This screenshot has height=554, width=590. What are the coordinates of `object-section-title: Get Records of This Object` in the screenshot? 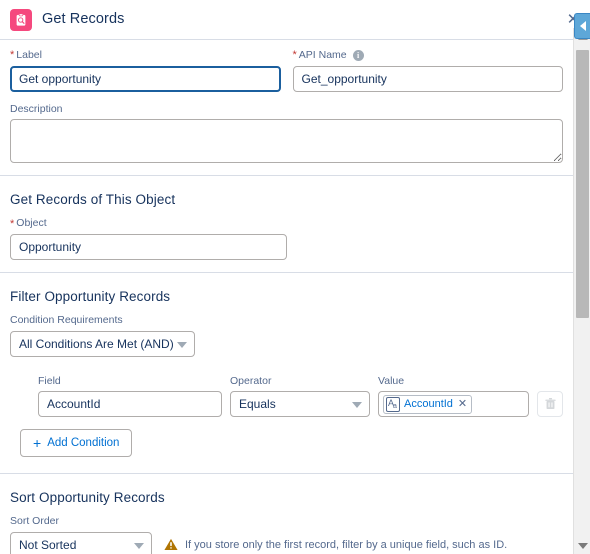 It's located at (93, 200).